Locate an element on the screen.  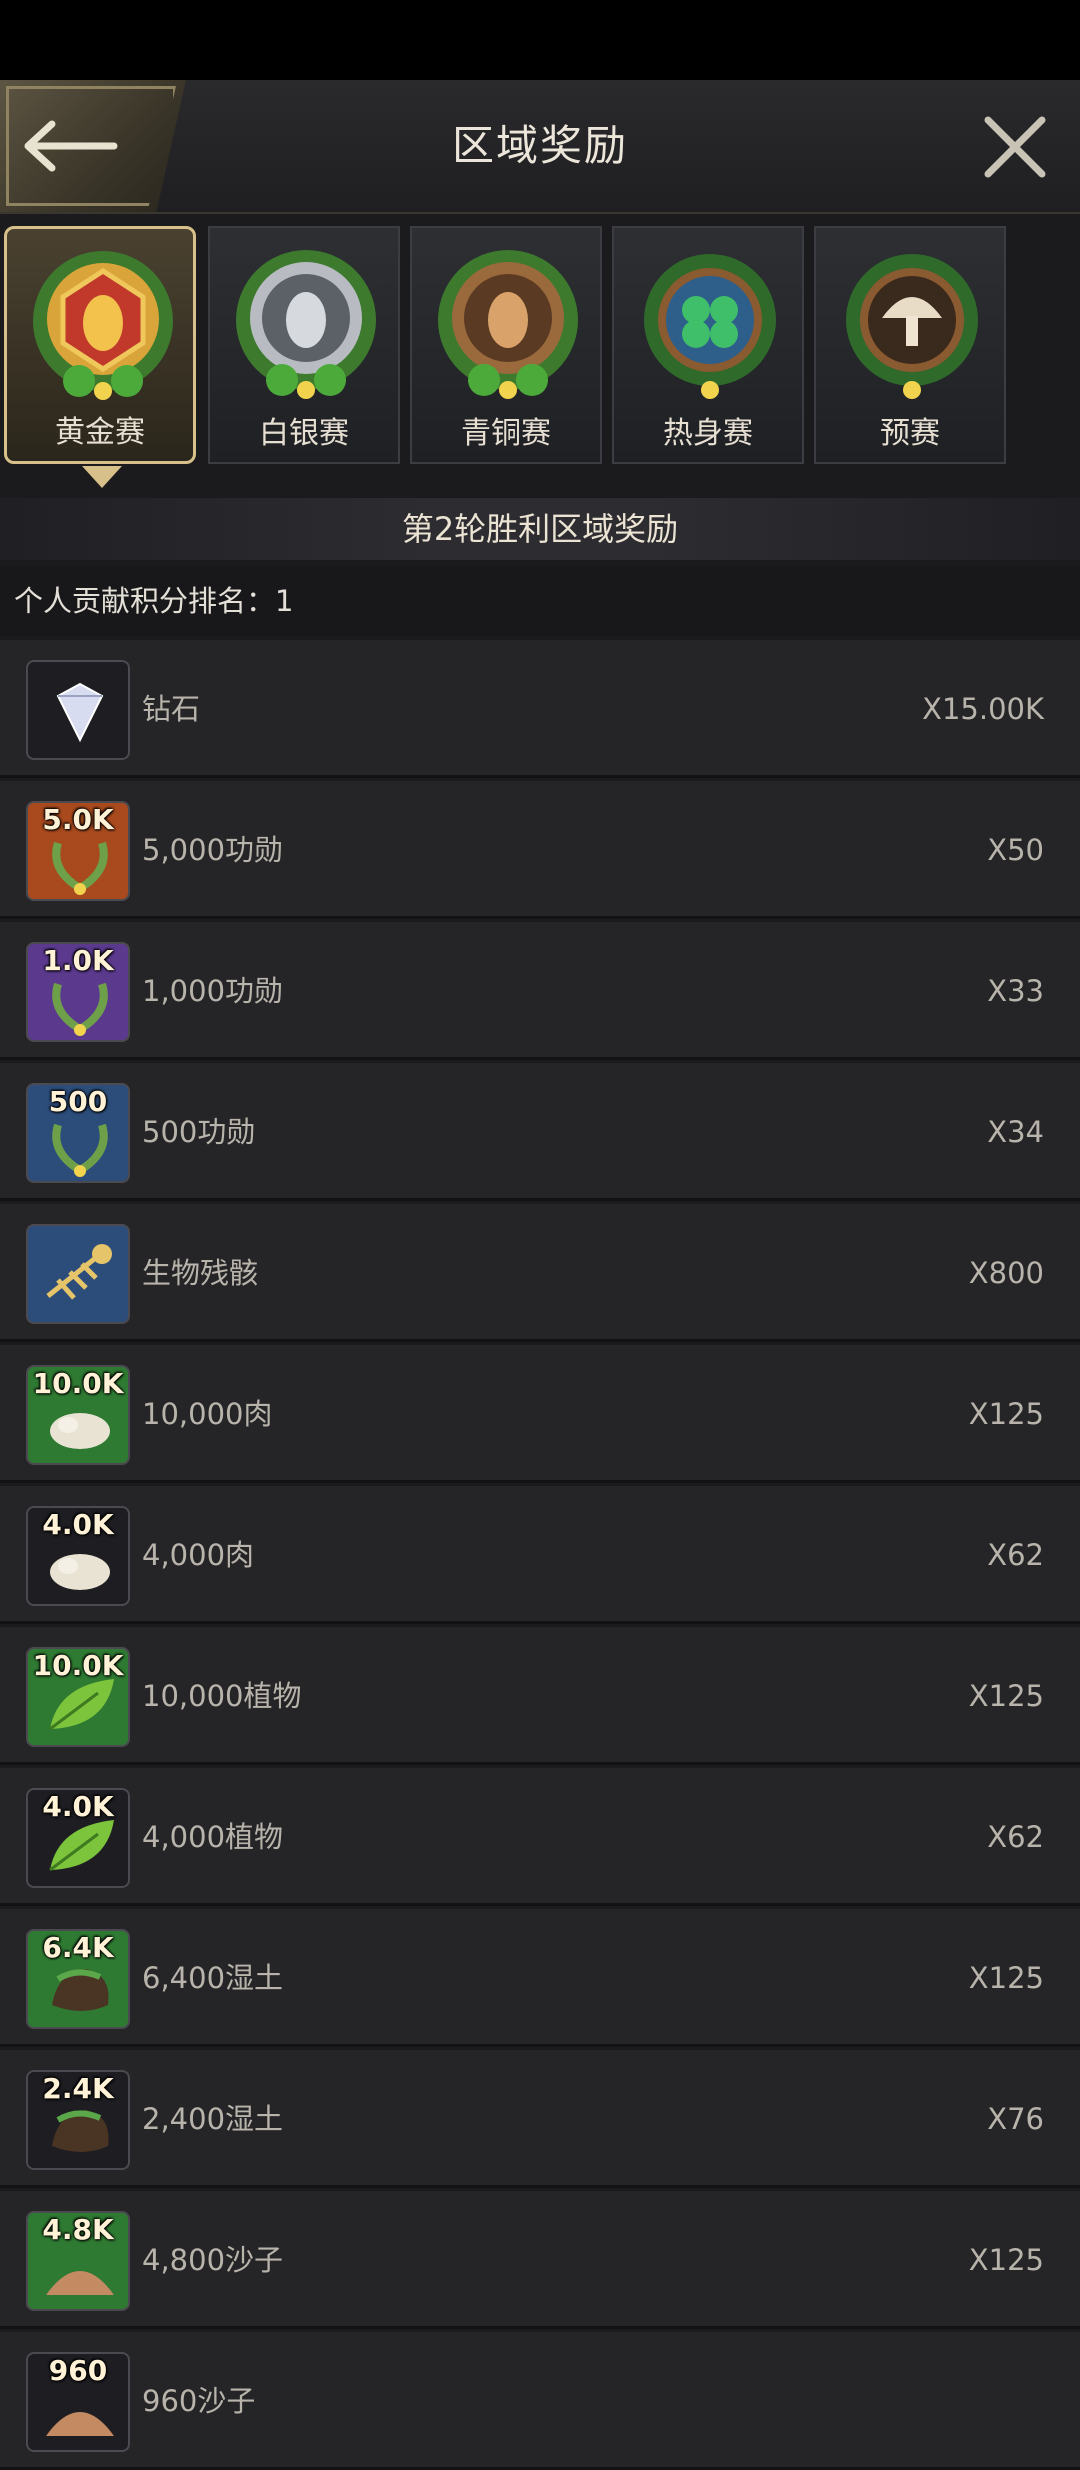
tab-silver: 白银赛 is located at coordinates (304, 345).